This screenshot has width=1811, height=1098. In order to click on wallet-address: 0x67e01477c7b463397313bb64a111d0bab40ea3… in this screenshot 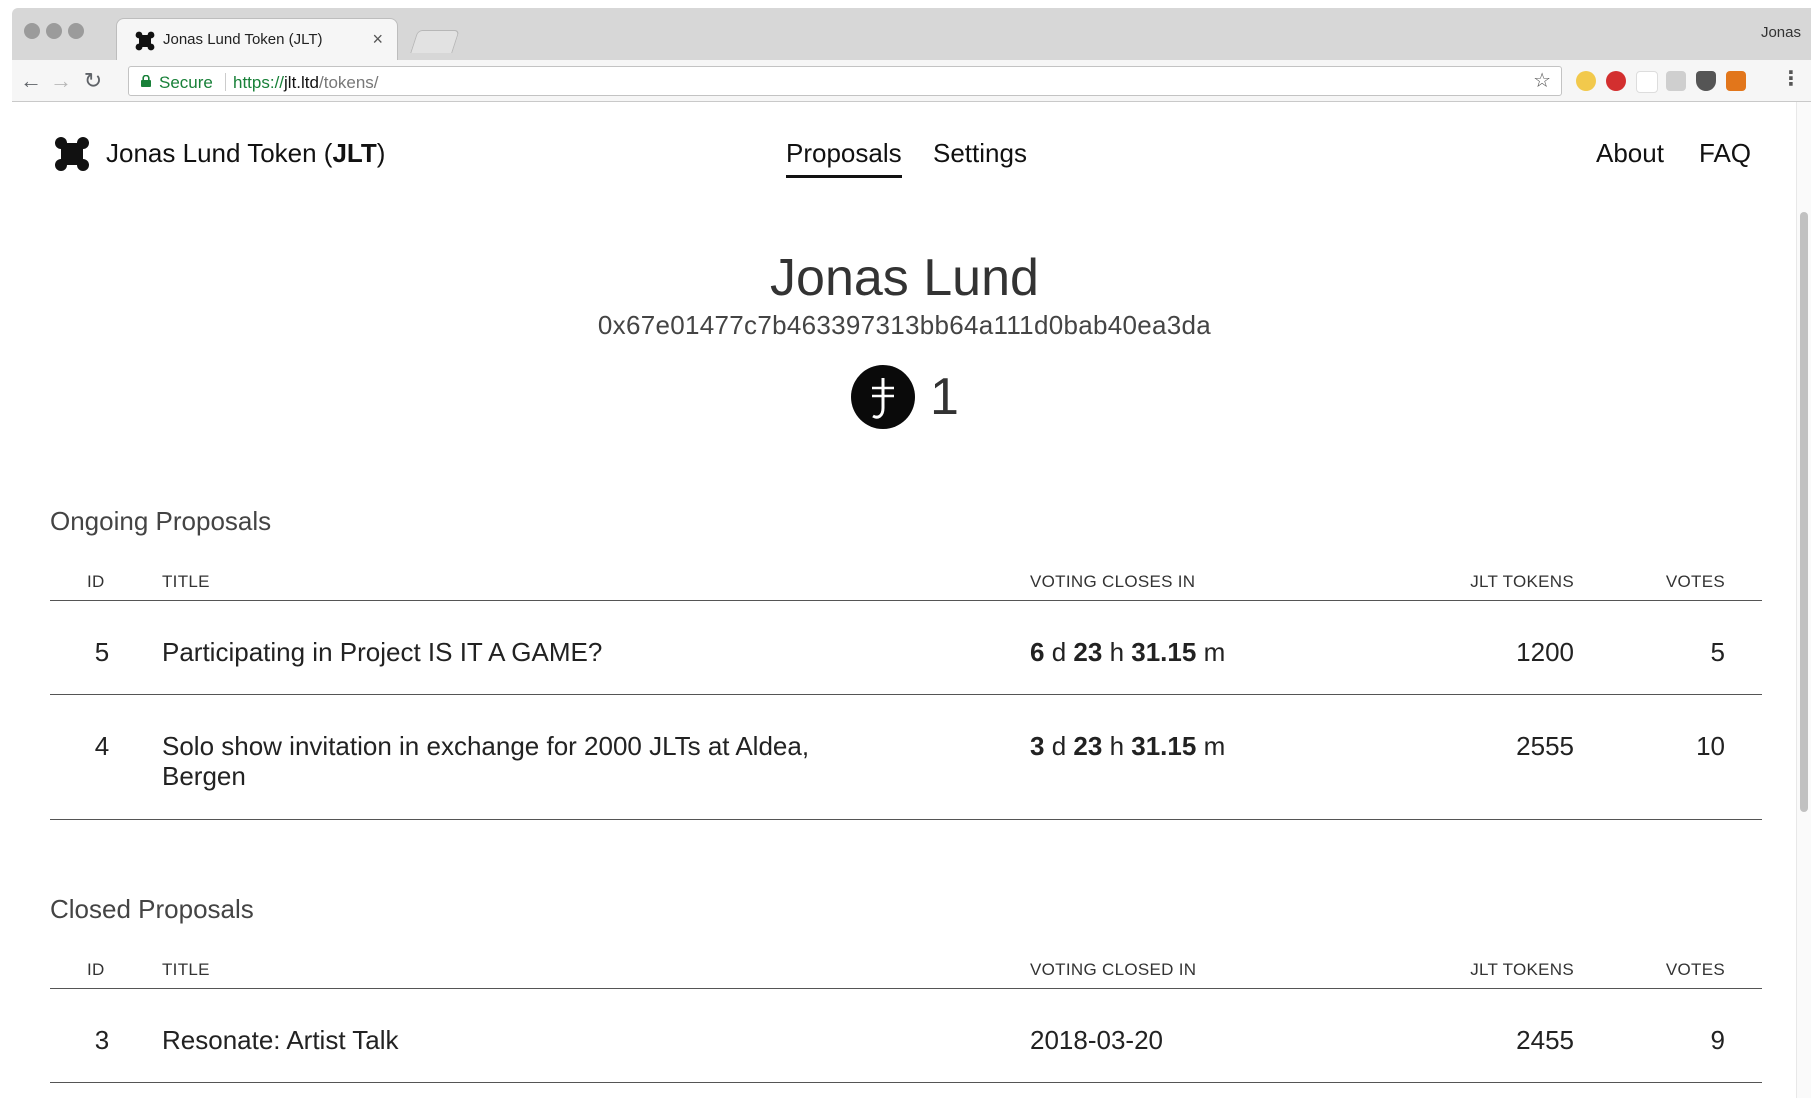, I will do `click(904, 325)`.